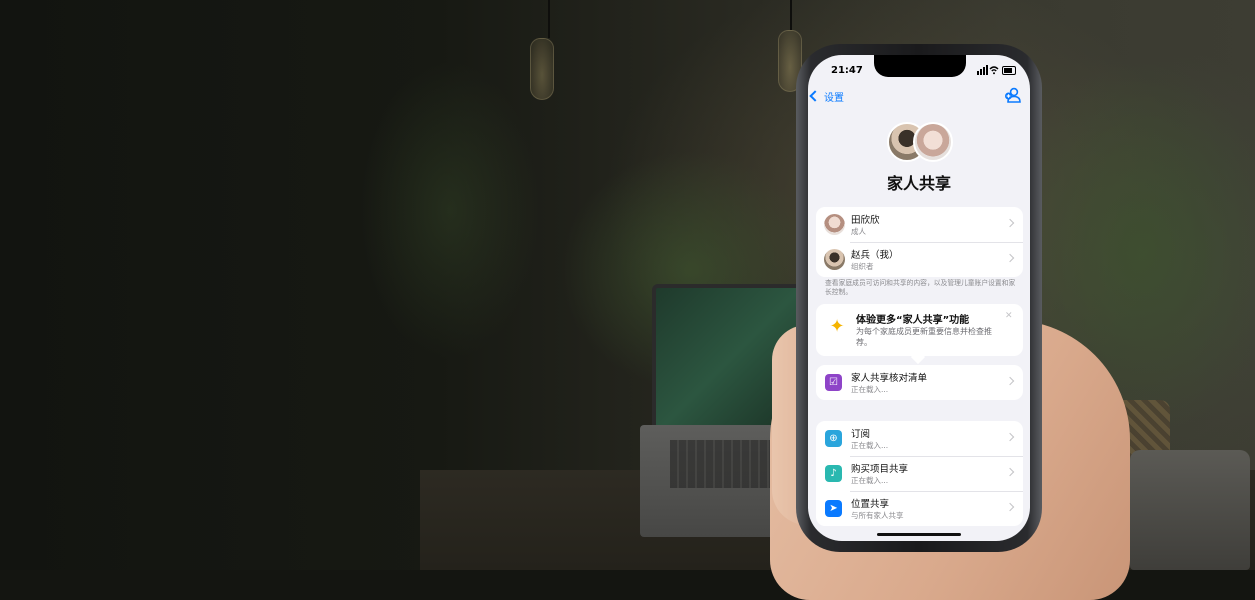 The width and height of the screenshot is (1255, 600). I want to click on feature-row-location: ➤ 位置共享 与所有家人共享, so click(919, 508).